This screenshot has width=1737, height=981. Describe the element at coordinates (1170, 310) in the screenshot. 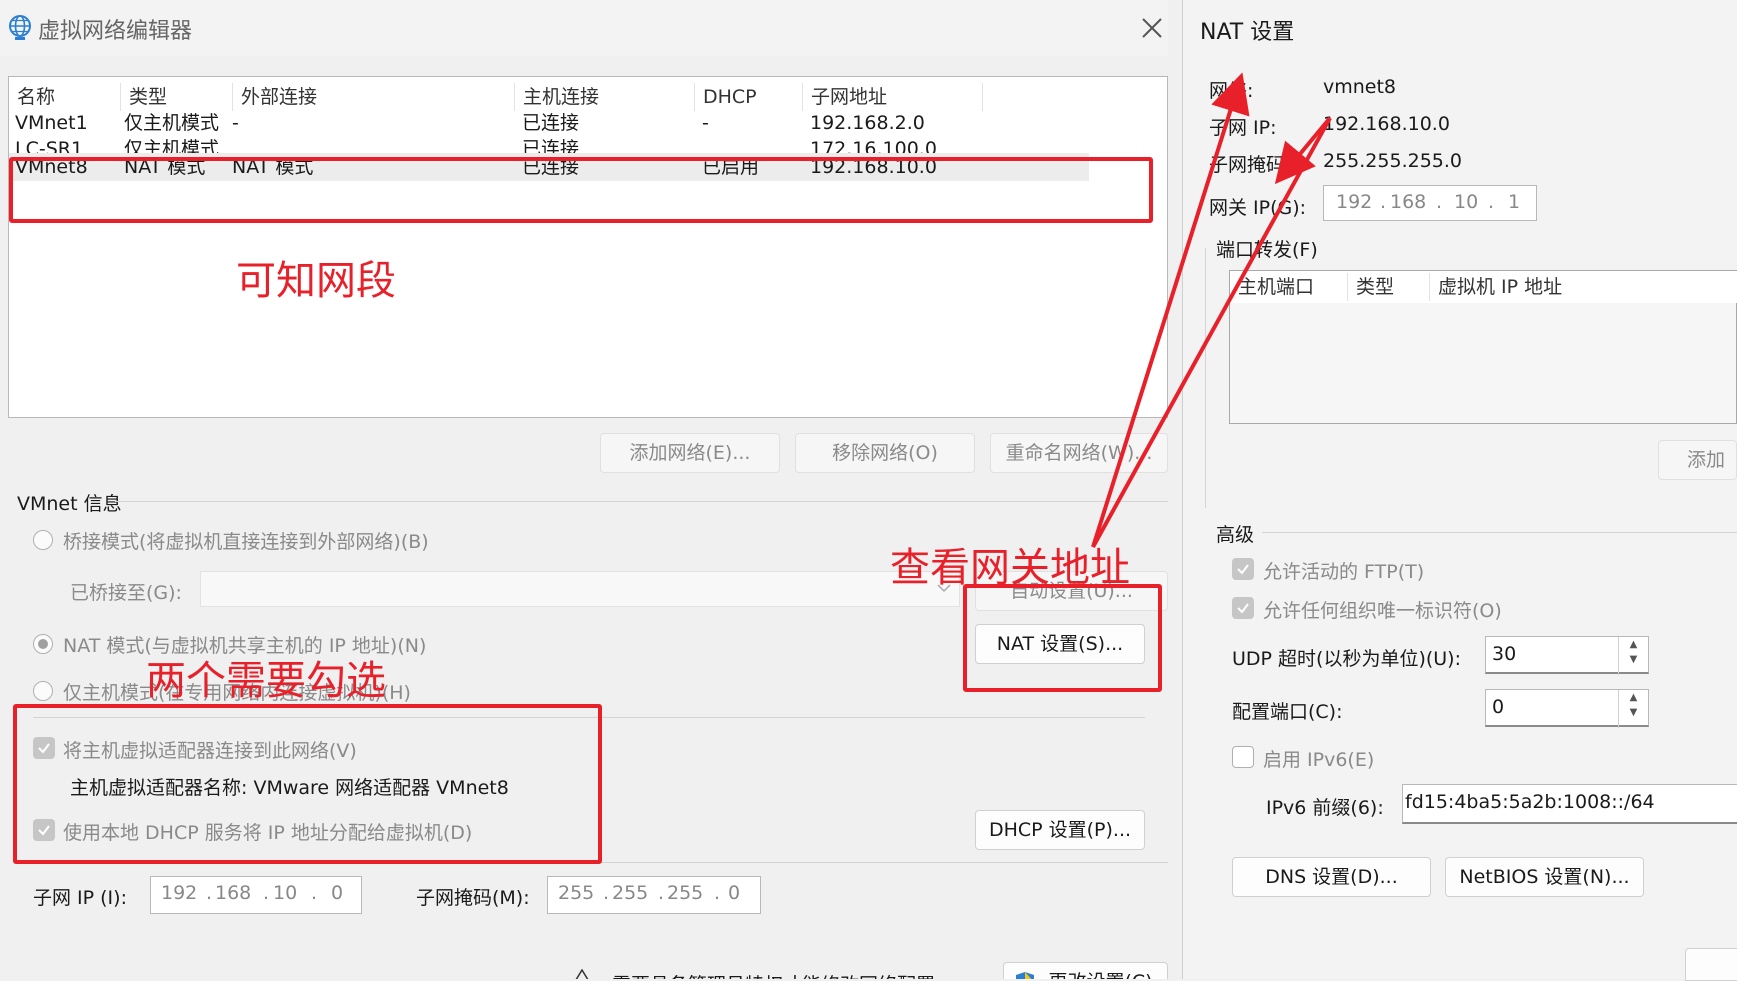

I see `arrow-to-network` at that location.